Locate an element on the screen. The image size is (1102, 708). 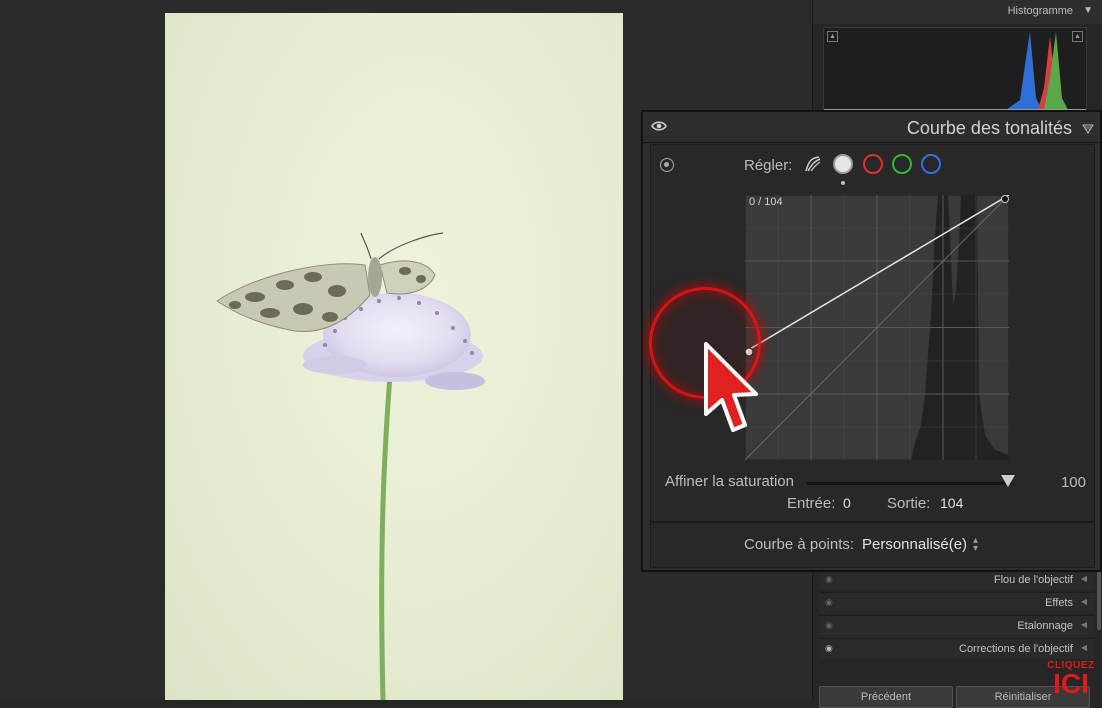
section-label: Effets is located at coordinates (1059, 603).